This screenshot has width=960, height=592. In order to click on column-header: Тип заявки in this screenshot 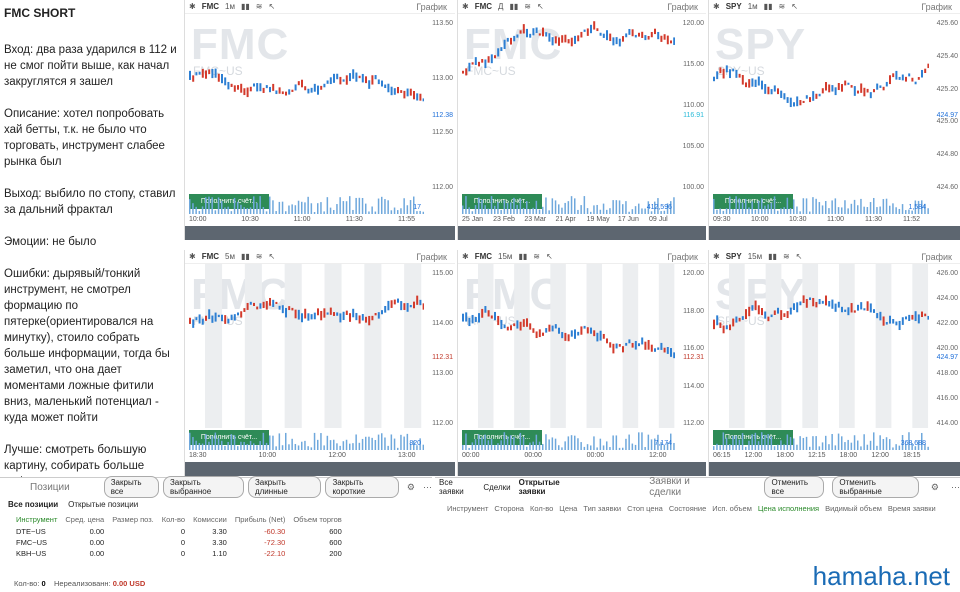, I will do `click(602, 508)`.